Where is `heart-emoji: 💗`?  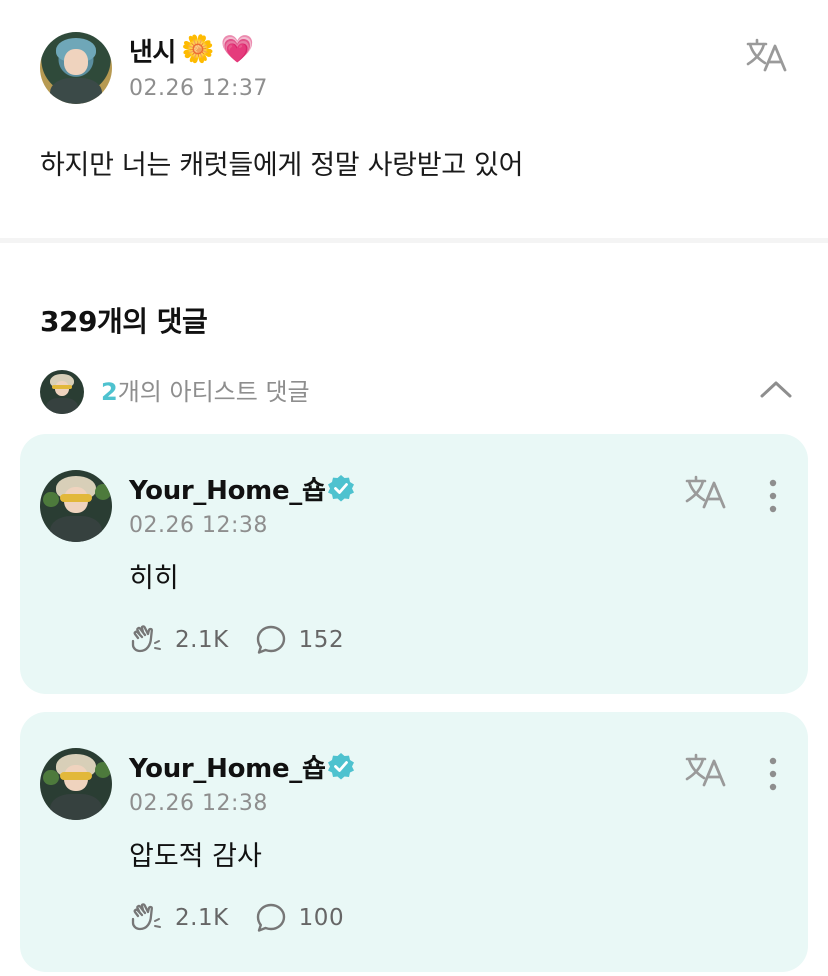
heart-emoji: 💗 is located at coordinates (237, 49).